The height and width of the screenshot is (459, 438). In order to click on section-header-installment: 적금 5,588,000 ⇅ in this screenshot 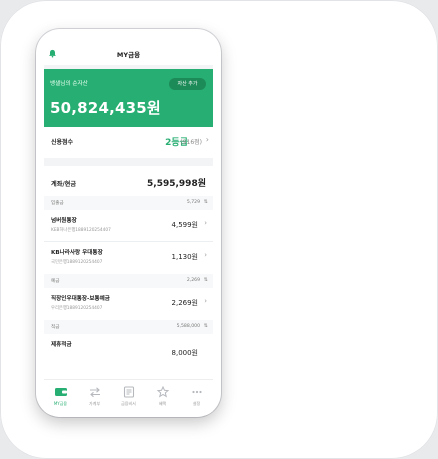, I will do `click(128, 327)`.